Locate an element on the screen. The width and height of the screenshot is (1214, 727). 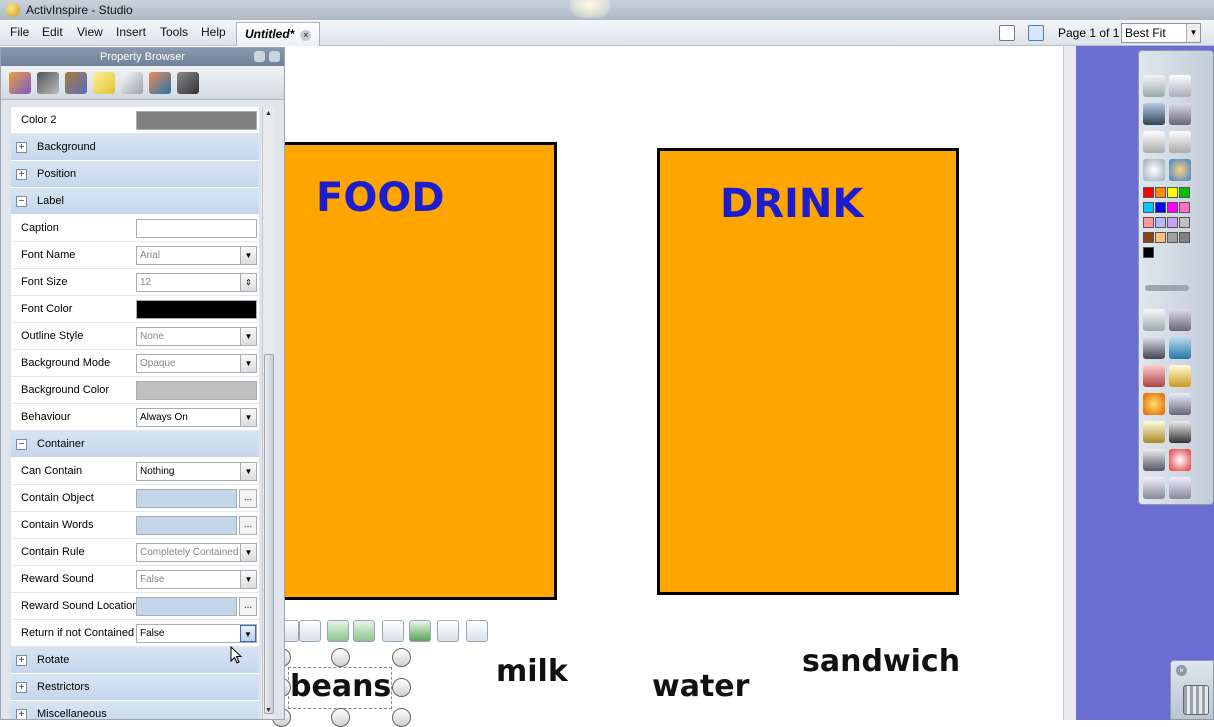
move-up-icon is located at coordinates (338, 631).